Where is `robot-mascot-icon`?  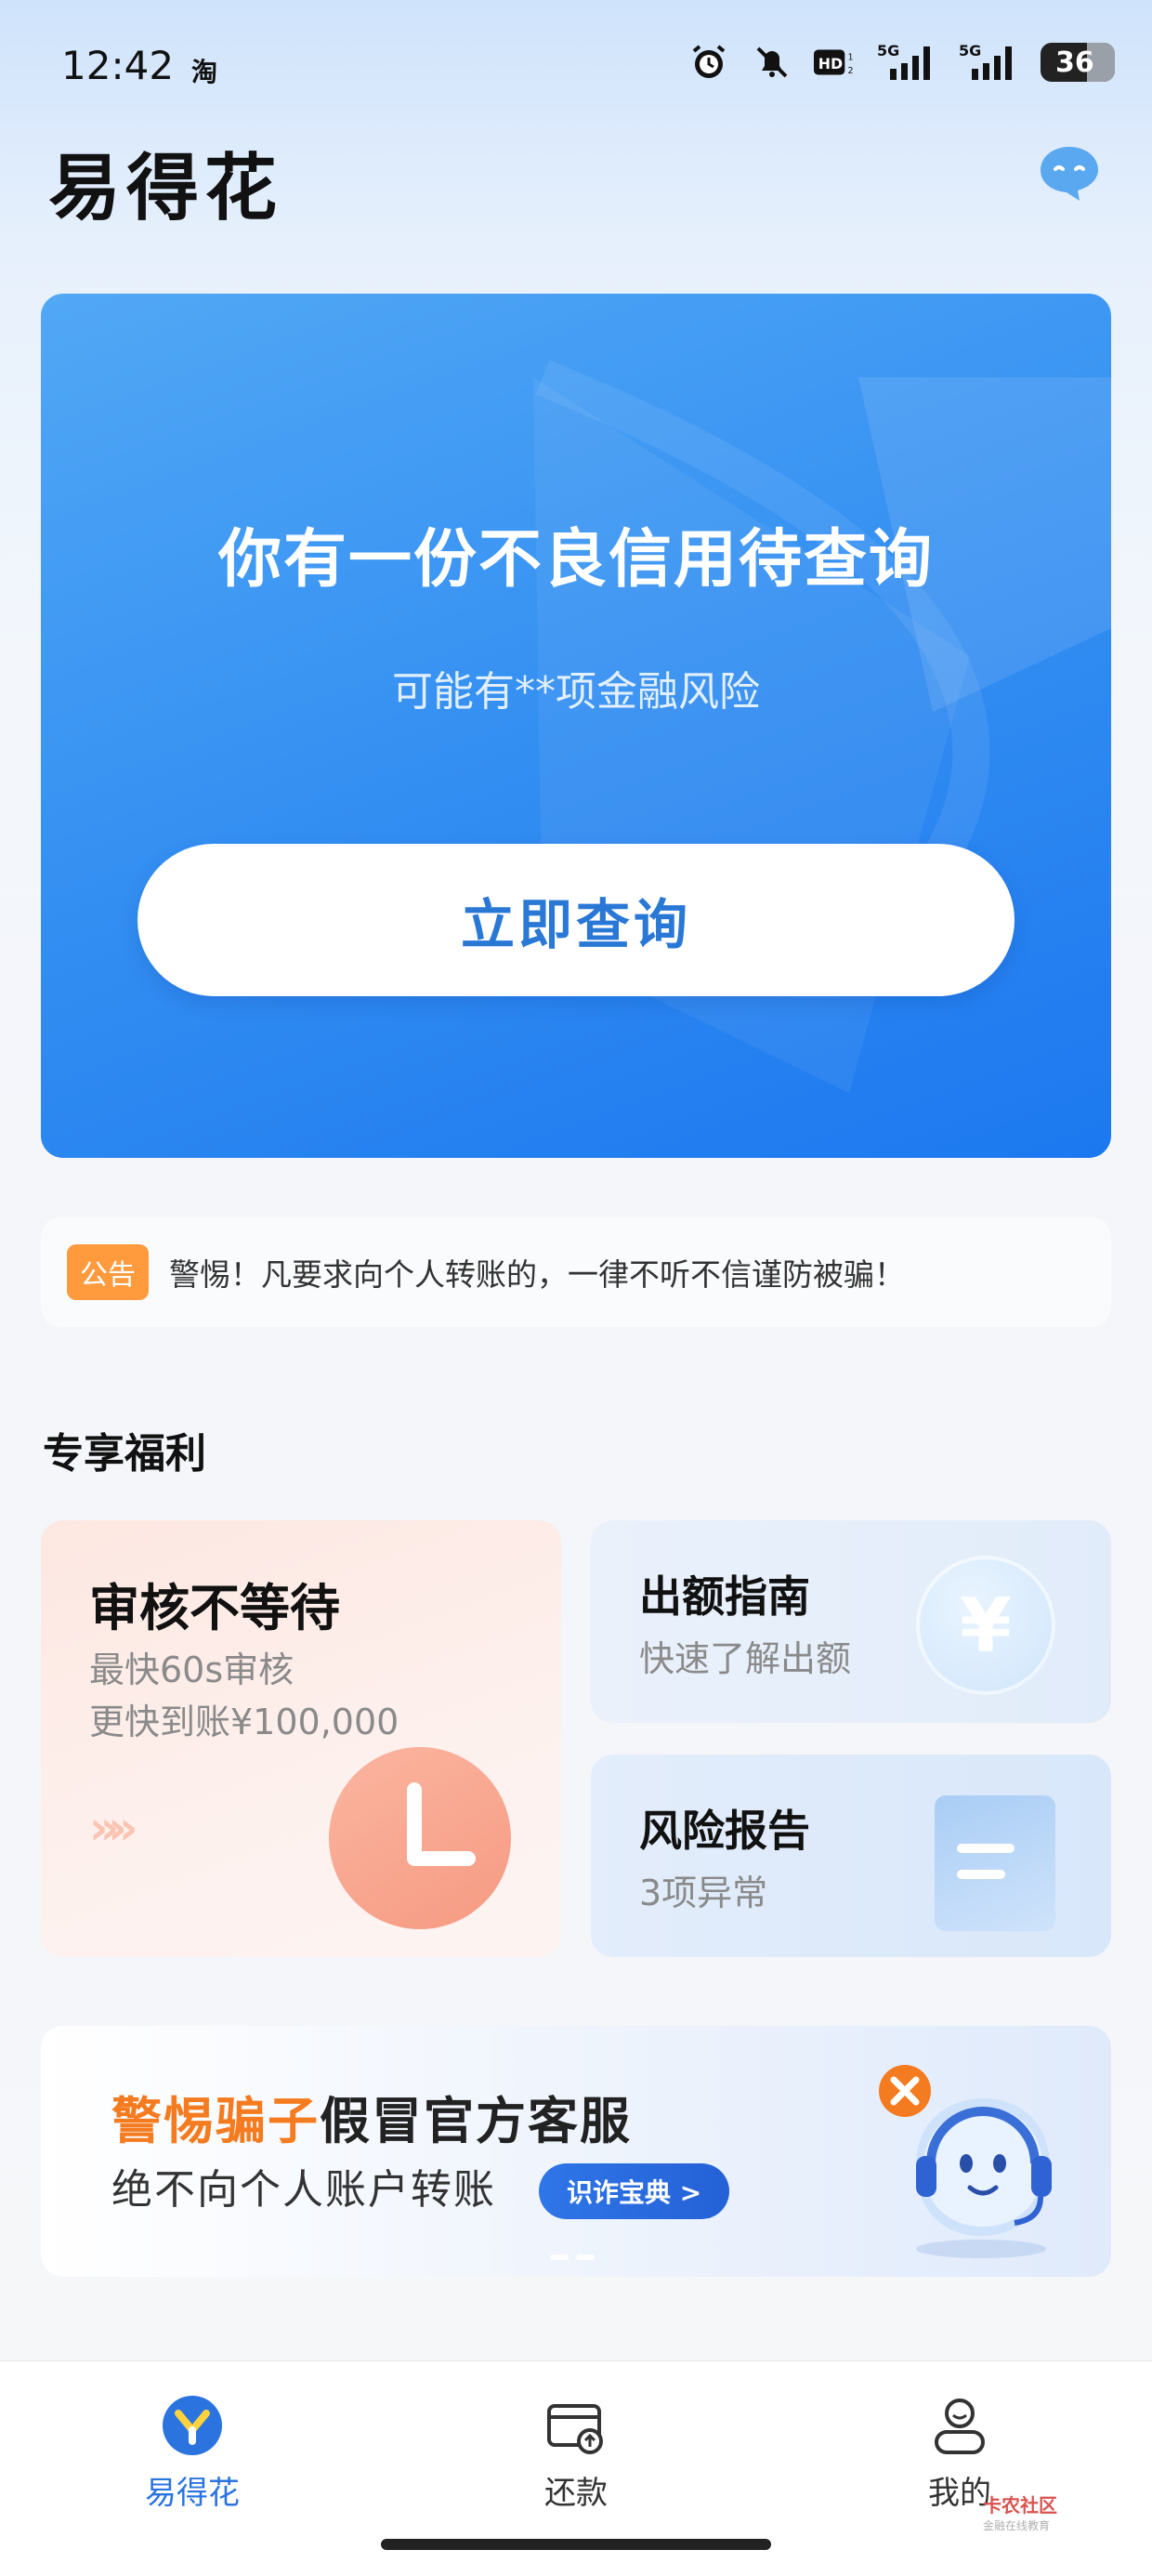 robot-mascot-icon is located at coordinates (965, 2161).